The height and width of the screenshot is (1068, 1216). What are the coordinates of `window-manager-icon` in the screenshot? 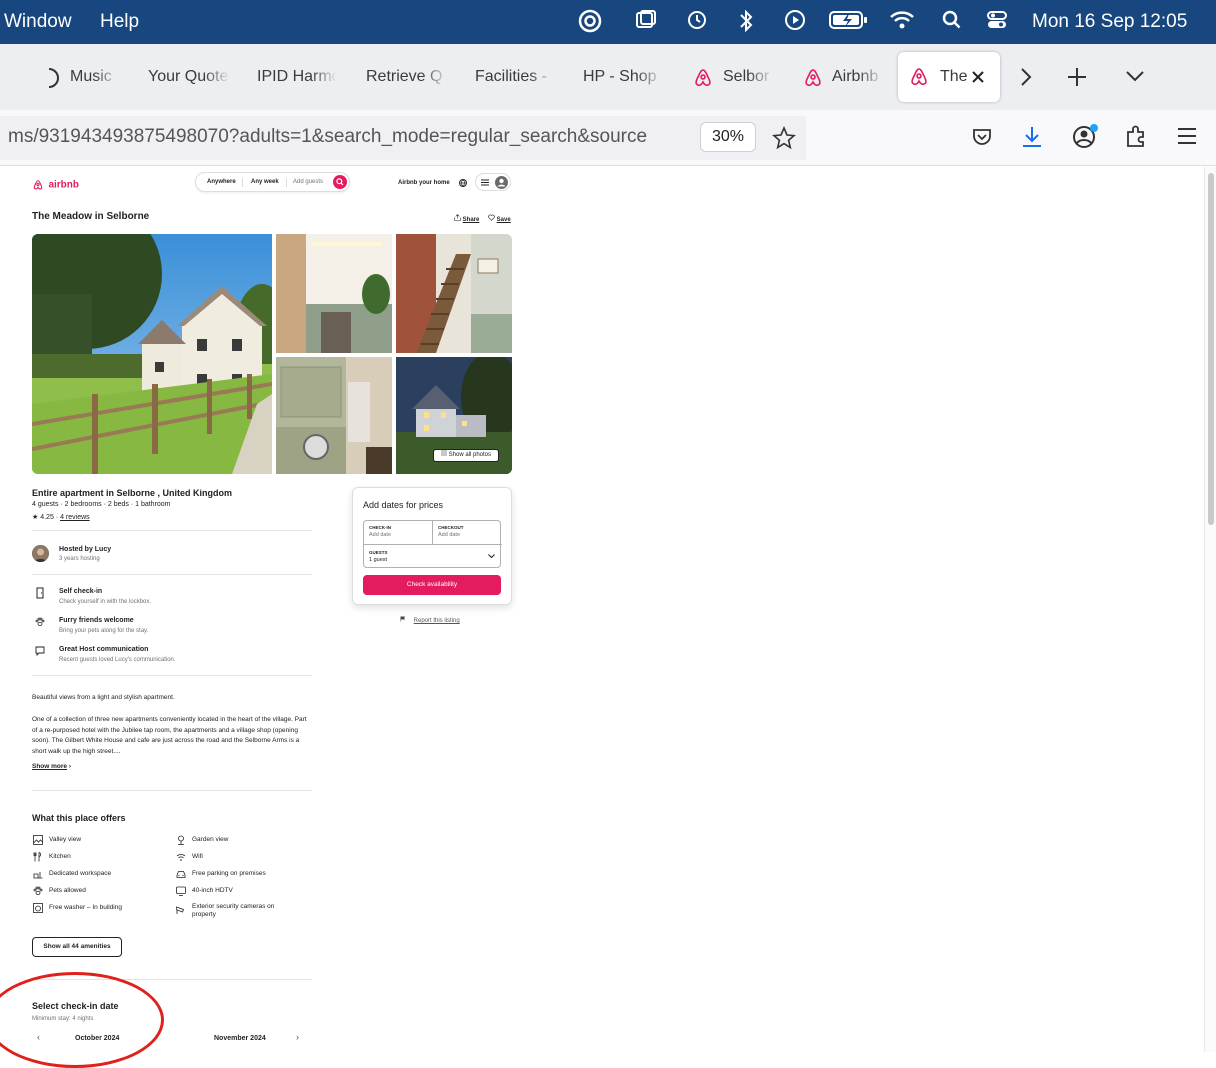 It's located at (646, 22).